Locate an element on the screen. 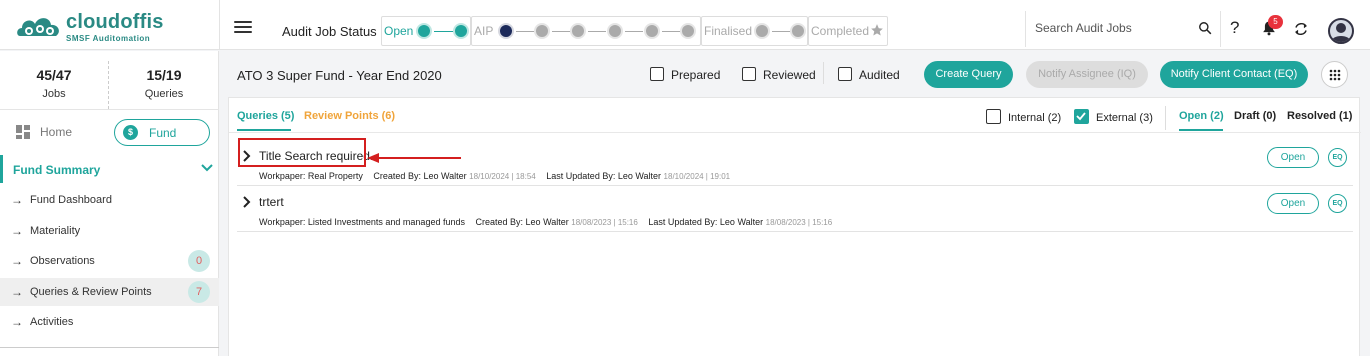 This screenshot has width=1370, height=356. search-icon is located at coordinates (1205, 28).